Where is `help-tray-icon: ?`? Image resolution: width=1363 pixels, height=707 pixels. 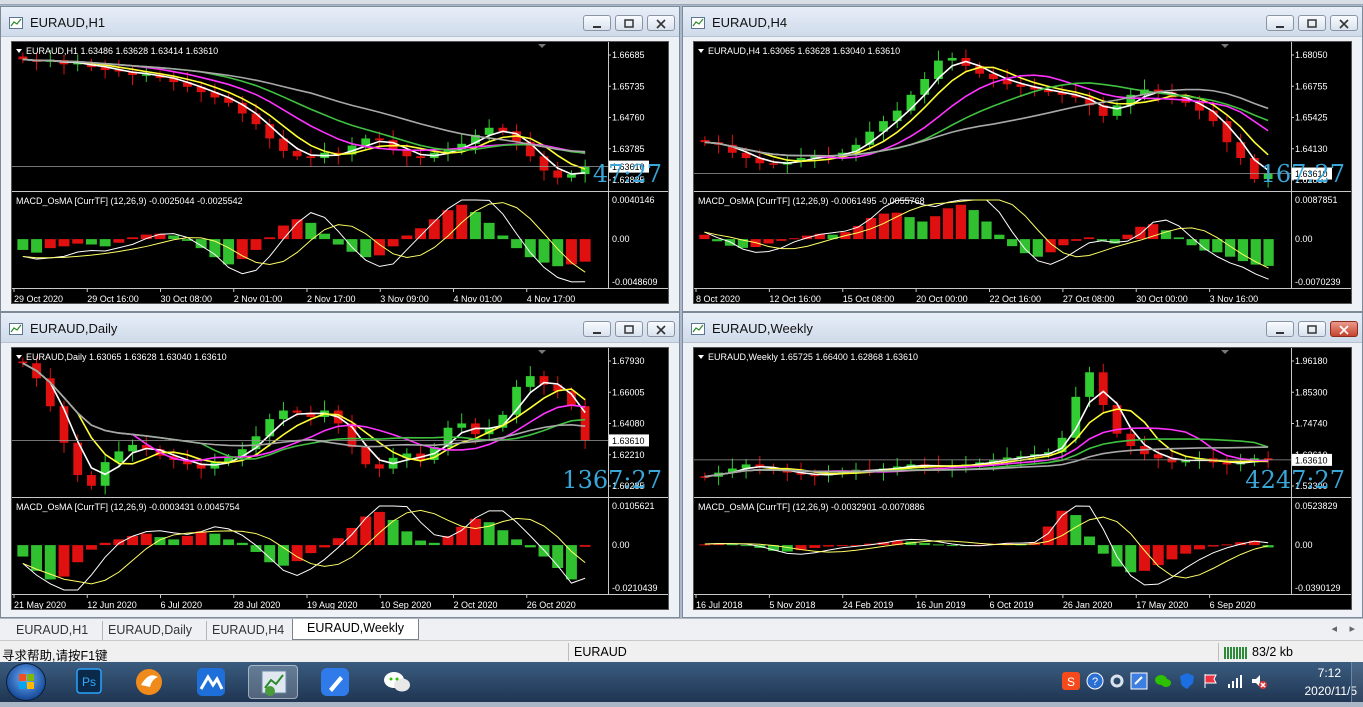 help-tray-icon: ? is located at coordinates (1095, 683).